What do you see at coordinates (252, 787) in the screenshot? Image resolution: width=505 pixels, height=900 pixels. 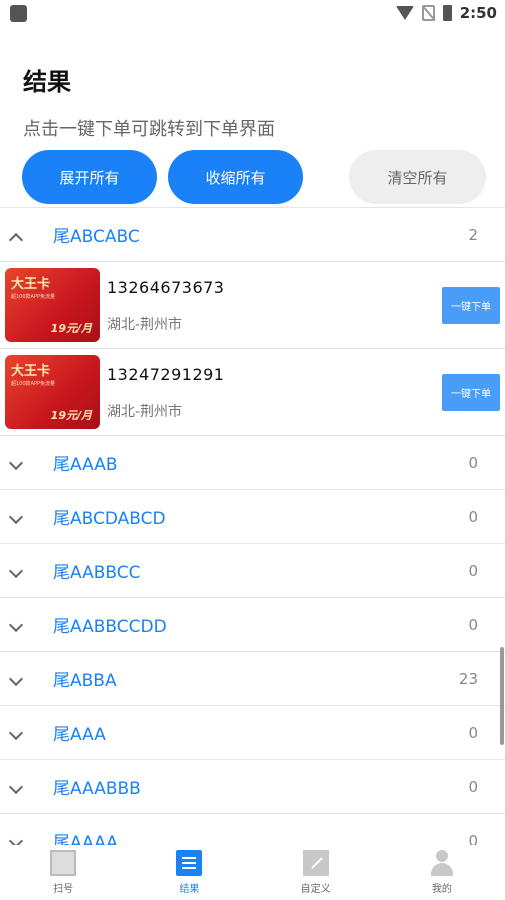 I see `group-header-aaabbb: 尾AAABBB 0` at bounding box center [252, 787].